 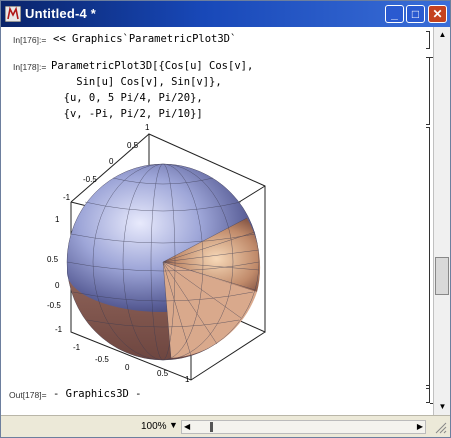 I want to click on input-code-line: ParametricPlot3D[{Cos[u] Cos[v],, so click(x=152, y=66).